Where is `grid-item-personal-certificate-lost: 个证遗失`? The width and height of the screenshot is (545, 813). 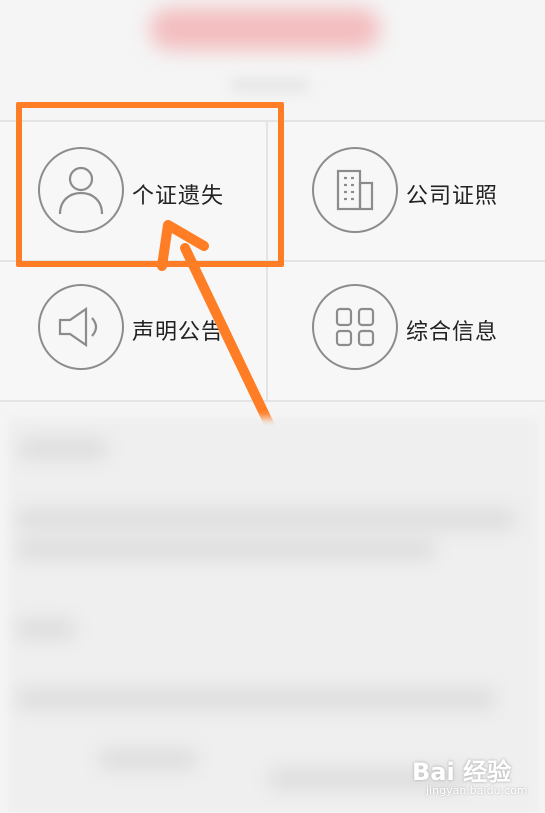 grid-item-personal-certificate-lost: 个证遗失 is located at coordinates (133, 191).